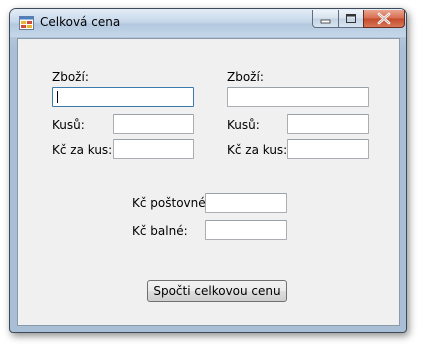  I want to click on close-icon, so click(384, 18).